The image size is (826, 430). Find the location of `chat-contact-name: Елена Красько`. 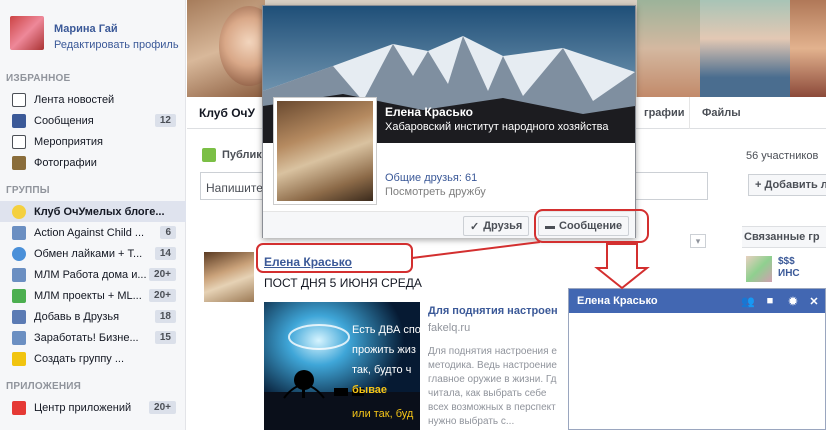

chat-contact-name: Елена Красько is located at coordinates (617, 301).